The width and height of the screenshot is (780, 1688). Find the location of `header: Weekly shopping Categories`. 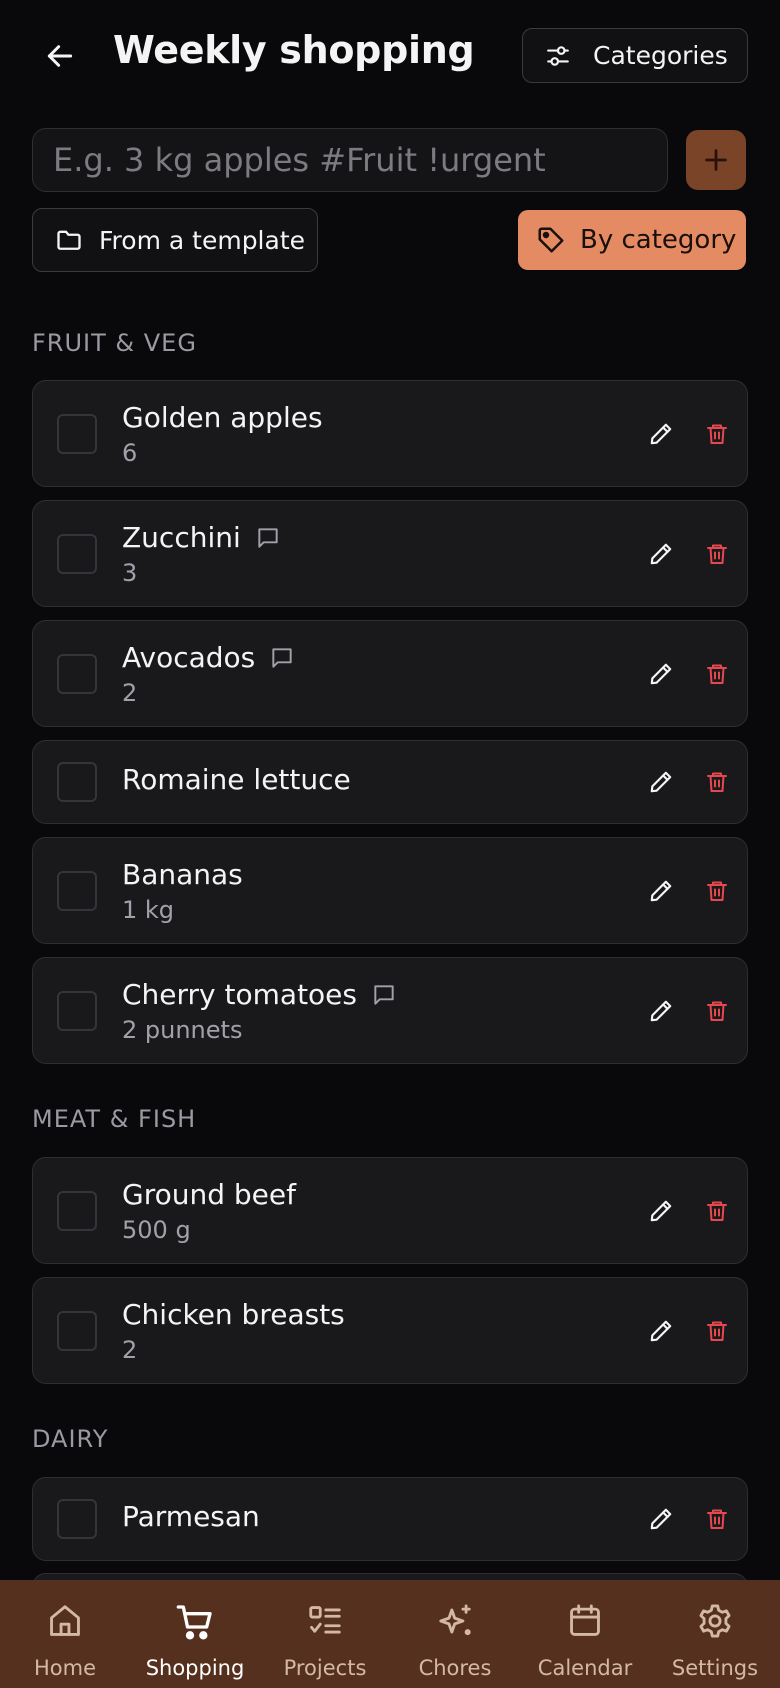

header: Weekly shopping Categories is located at coordinates (390, 55).